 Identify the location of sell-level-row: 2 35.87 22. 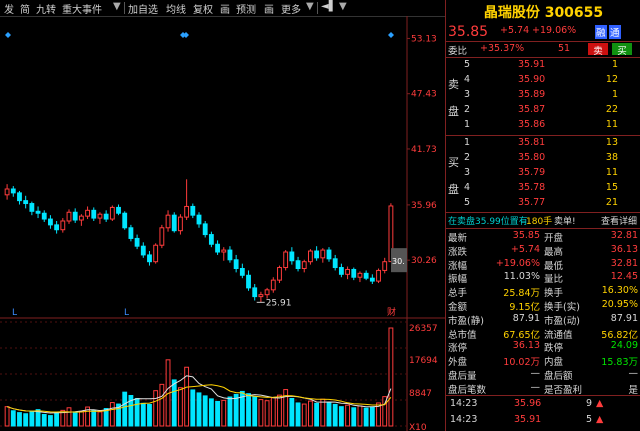
(543, 110).